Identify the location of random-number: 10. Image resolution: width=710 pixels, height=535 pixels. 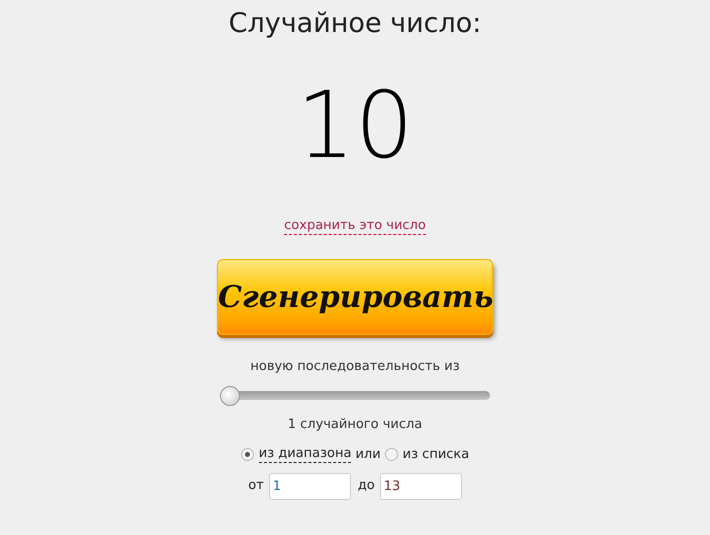
(355, 126).